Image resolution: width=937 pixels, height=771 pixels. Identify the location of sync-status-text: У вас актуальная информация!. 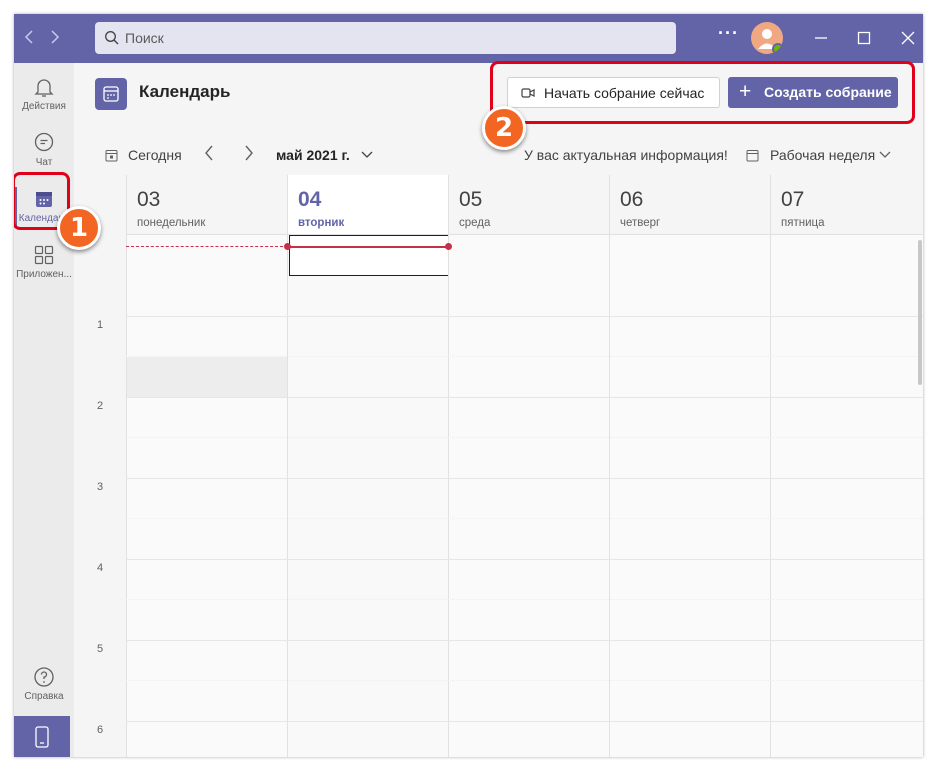
(626, 155).